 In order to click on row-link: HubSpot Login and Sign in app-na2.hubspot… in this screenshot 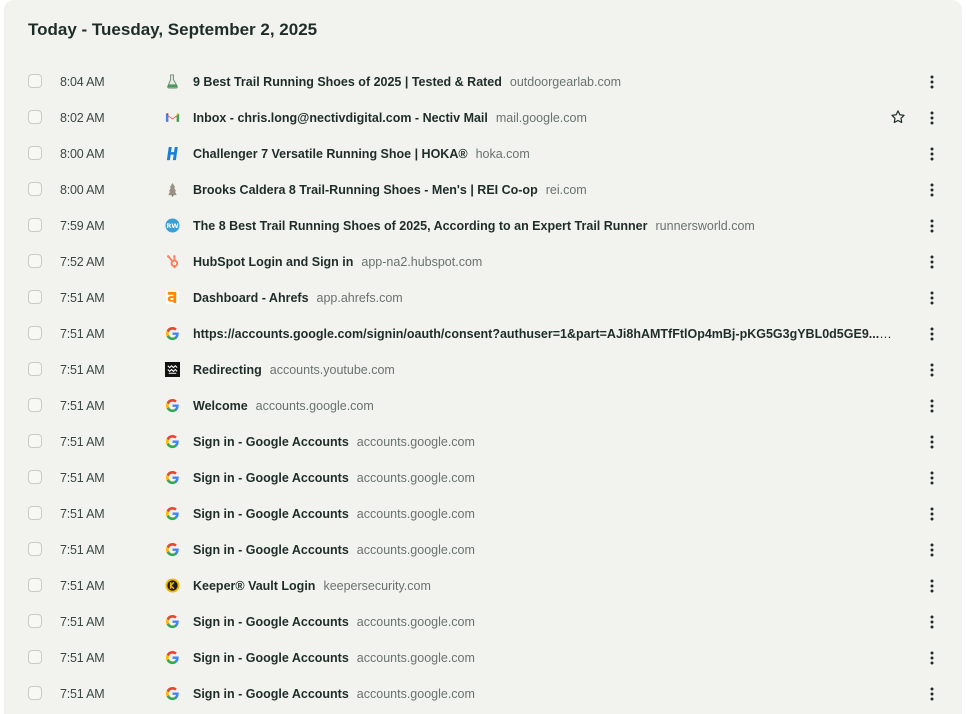, I will do `click(549, 262)`.